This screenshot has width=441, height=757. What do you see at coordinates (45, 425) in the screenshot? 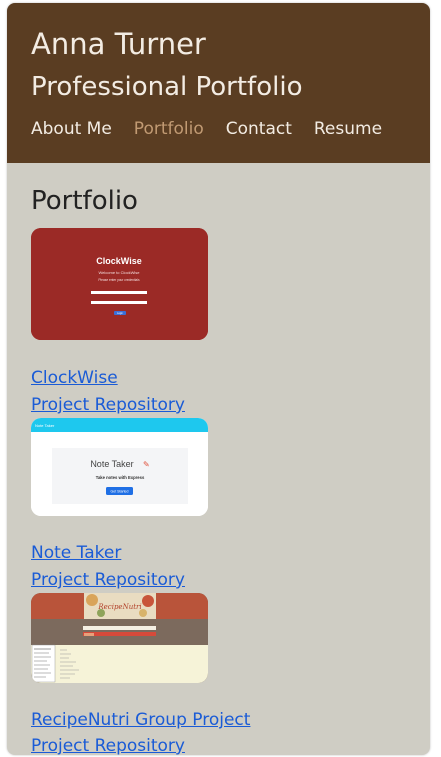
I see `note-taker-thumb-nav-label: Note Taker` at bounding box center [45, 425].